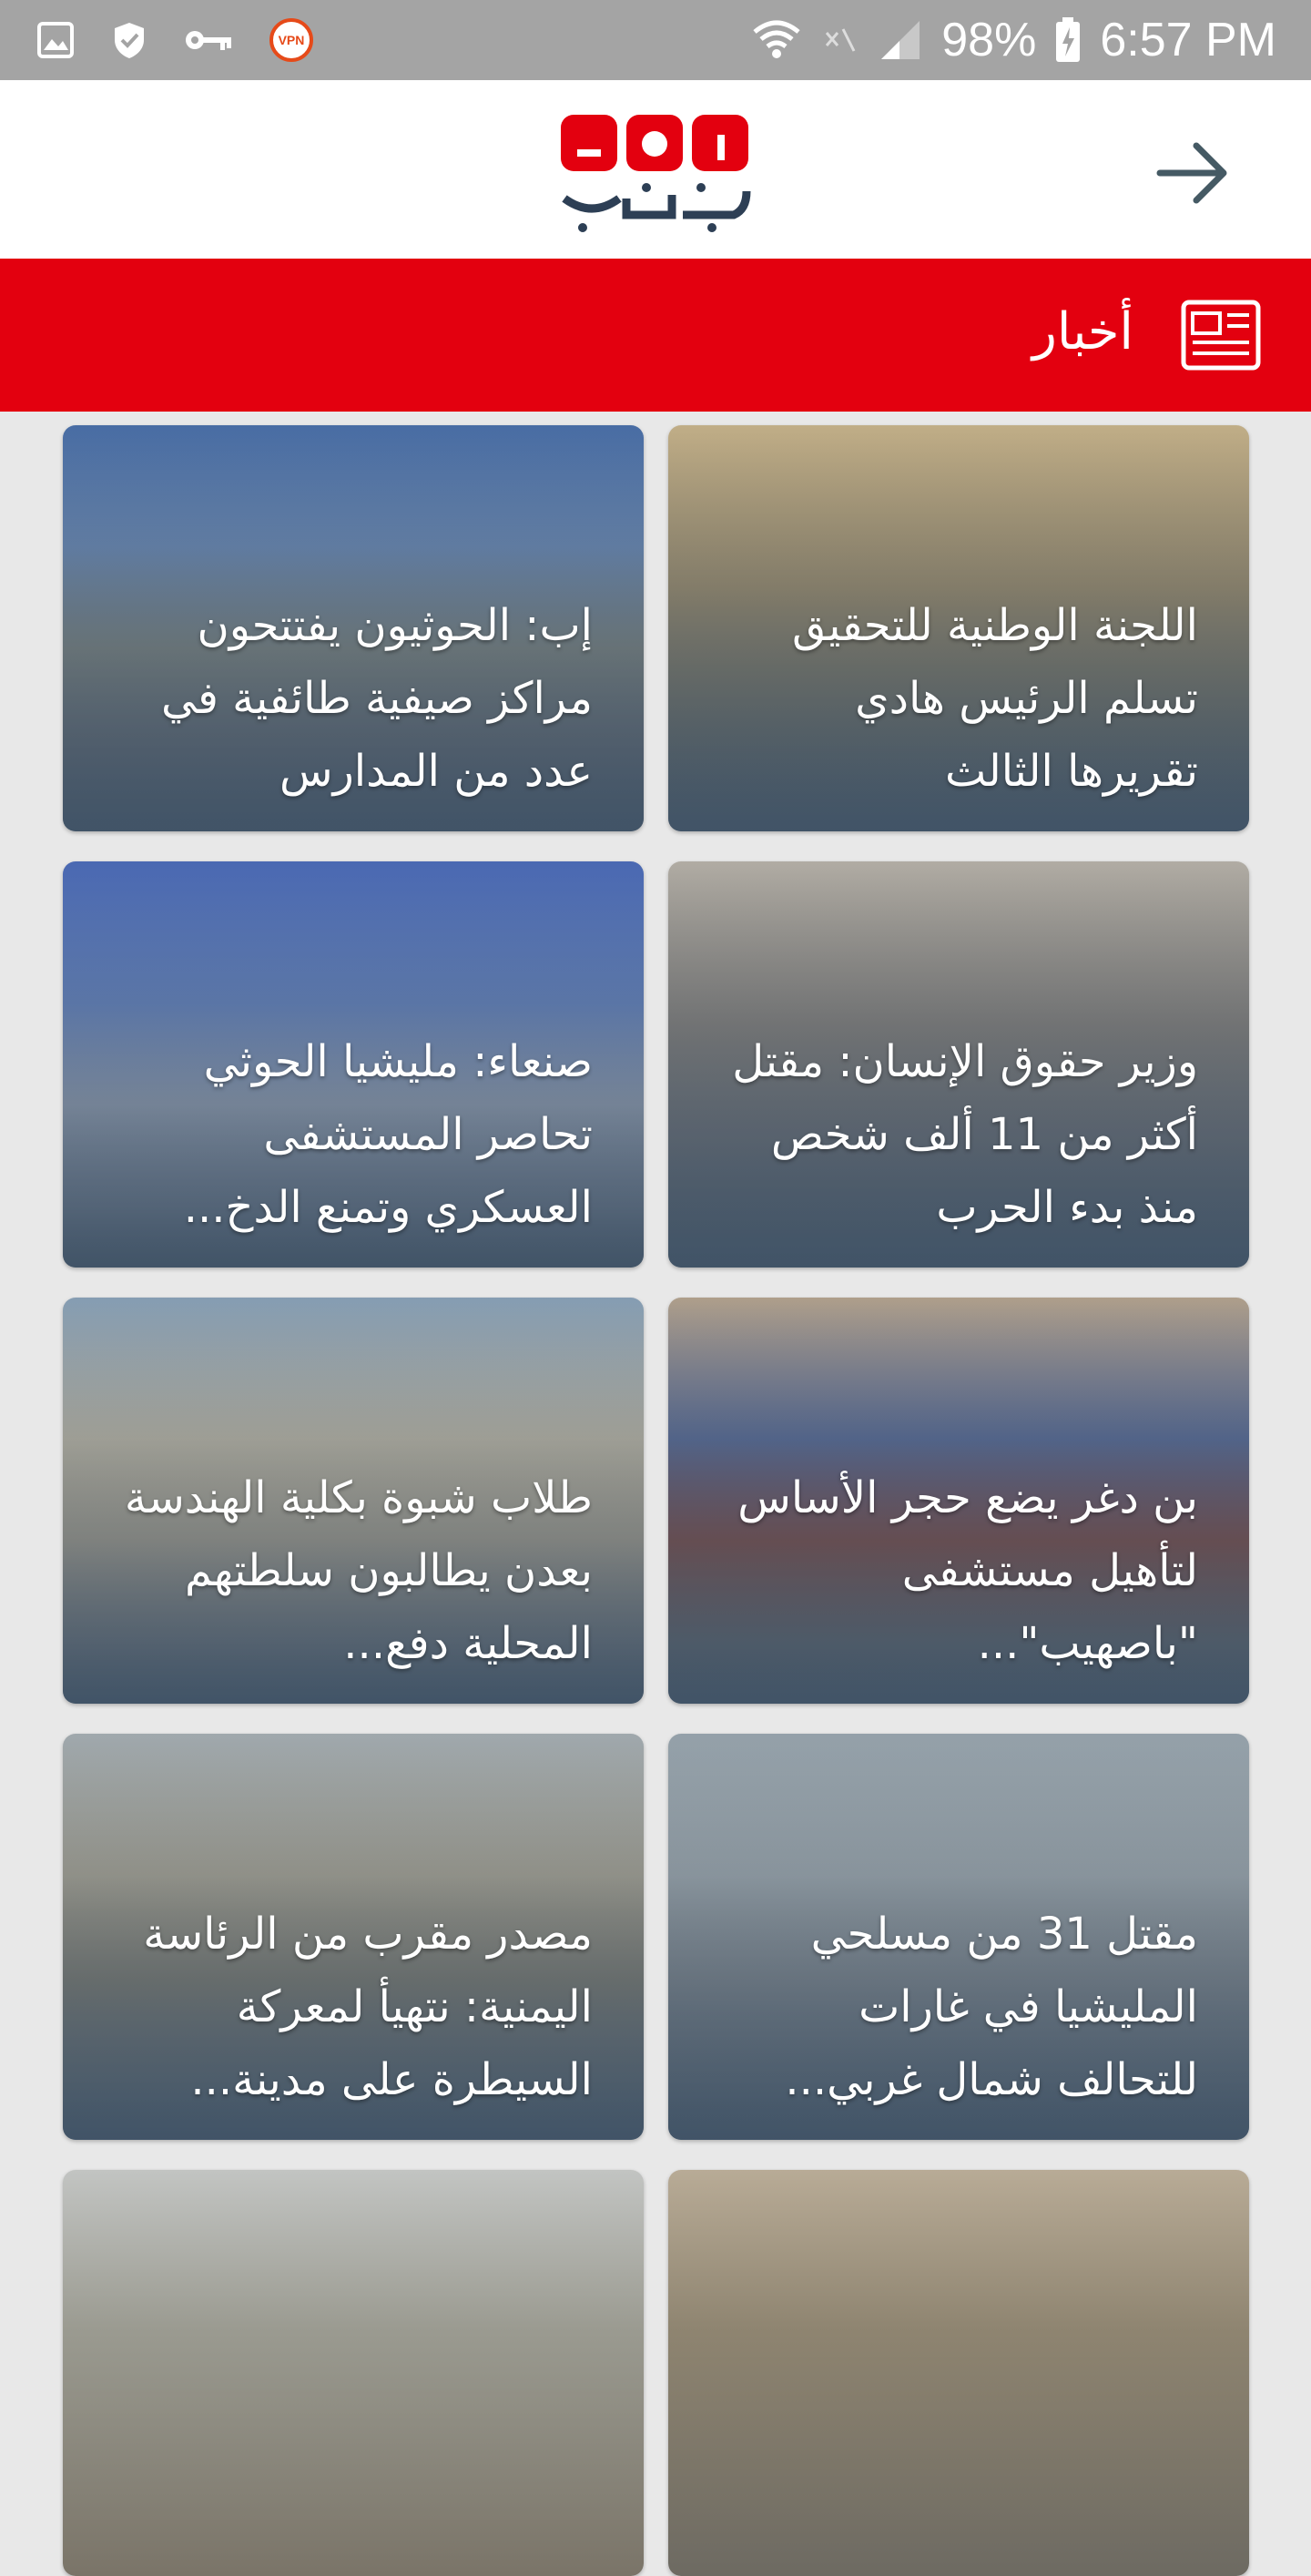 This screenshot has height=2576, width=1311. I want to click on image-icon, so click(55, 40).